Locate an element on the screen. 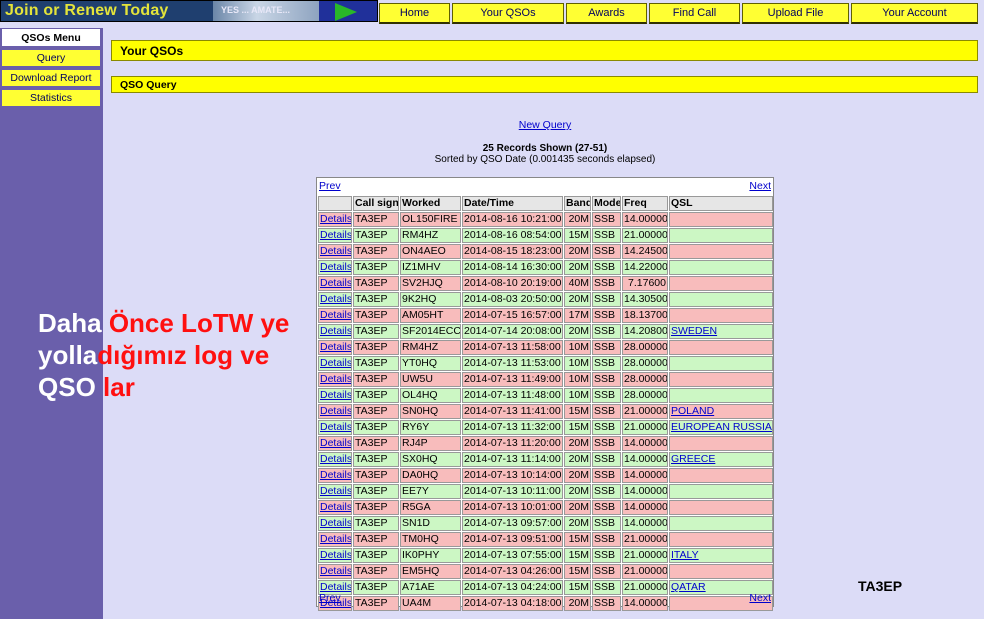 This screenshot has height=619, width=984. signature-callsign: TA3EP is located at coordinates (880, 586).